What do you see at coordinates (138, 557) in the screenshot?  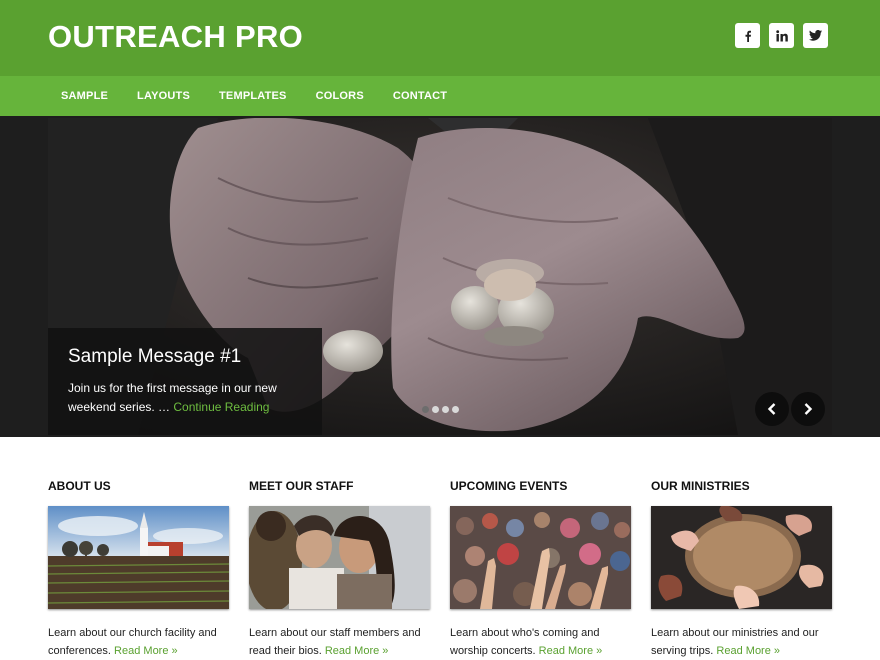 I see `church-image` at bounding box center [138, 557].